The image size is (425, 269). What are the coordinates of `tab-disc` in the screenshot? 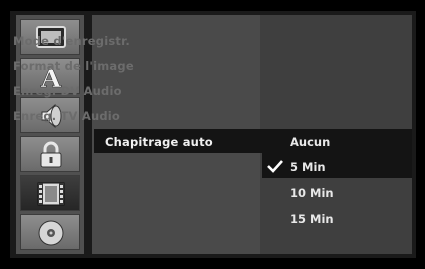 It's located at (50, 232).